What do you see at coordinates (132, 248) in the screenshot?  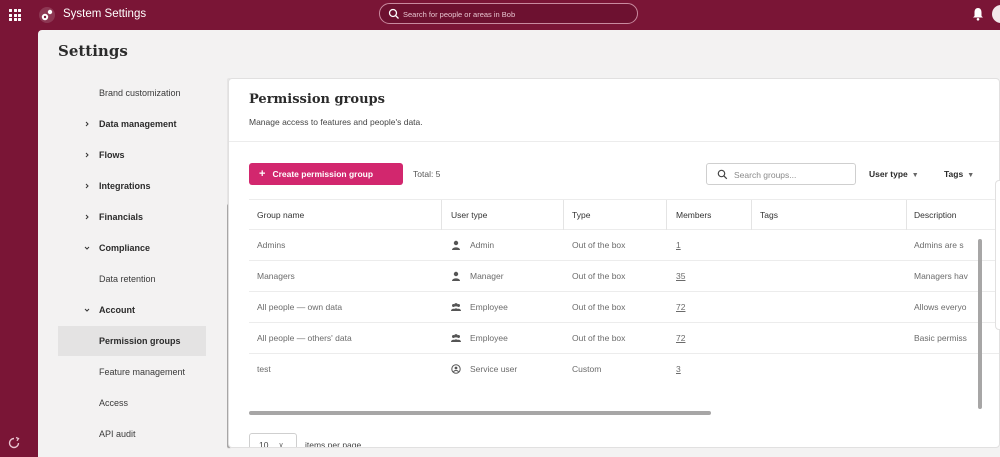 I see `sidebar-item-compliance: Compliance` at bounding box center [132, 248].